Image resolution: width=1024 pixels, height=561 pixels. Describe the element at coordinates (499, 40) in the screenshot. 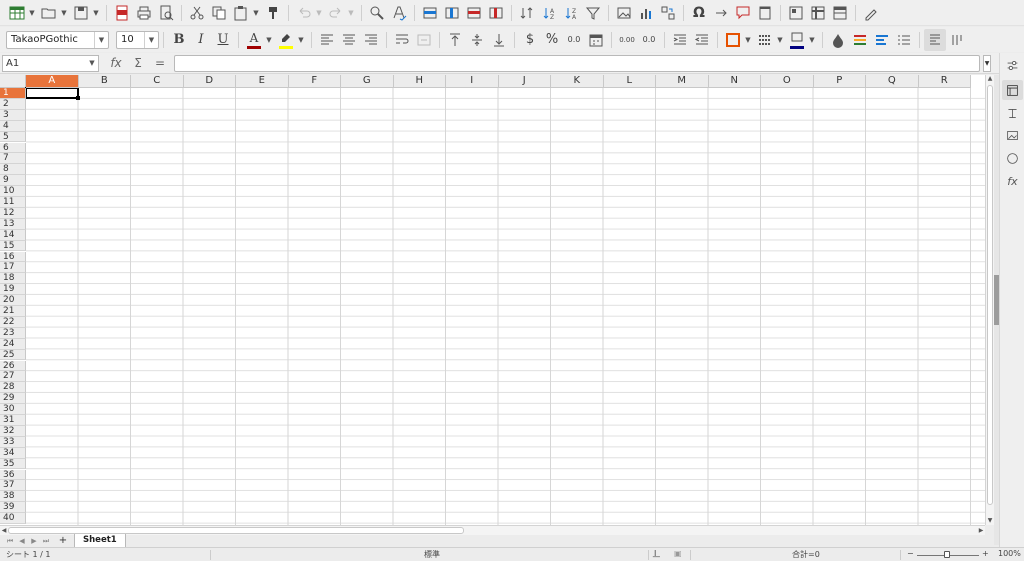

I see `align-bottom-icon` at that location.